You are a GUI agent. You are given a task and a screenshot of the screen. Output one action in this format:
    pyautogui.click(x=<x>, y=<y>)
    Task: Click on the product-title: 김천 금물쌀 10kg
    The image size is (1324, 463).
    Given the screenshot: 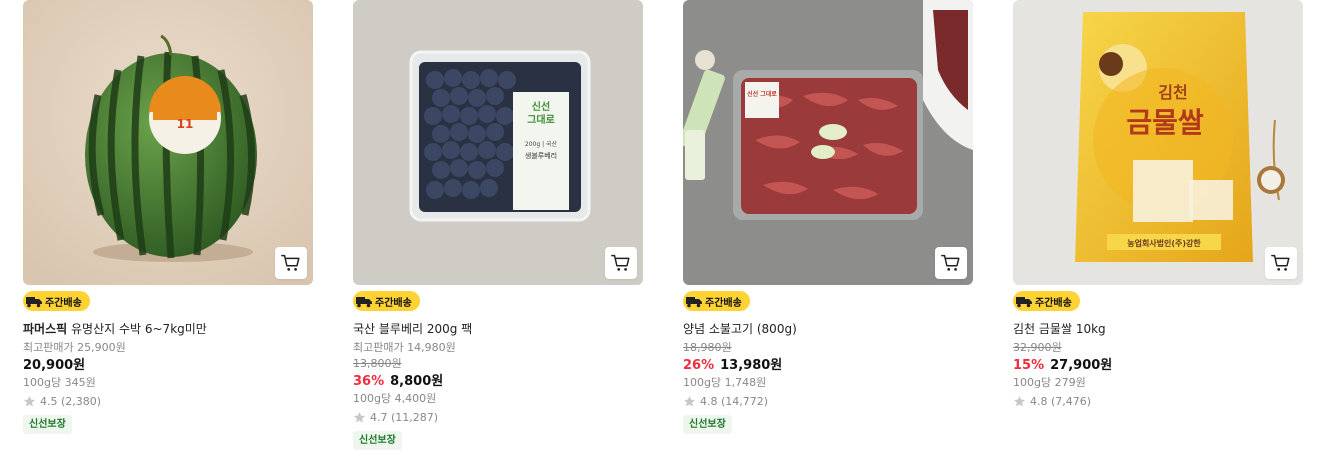 What is the action you would take?
    pyautogui.click(x=1158, y=329)
    